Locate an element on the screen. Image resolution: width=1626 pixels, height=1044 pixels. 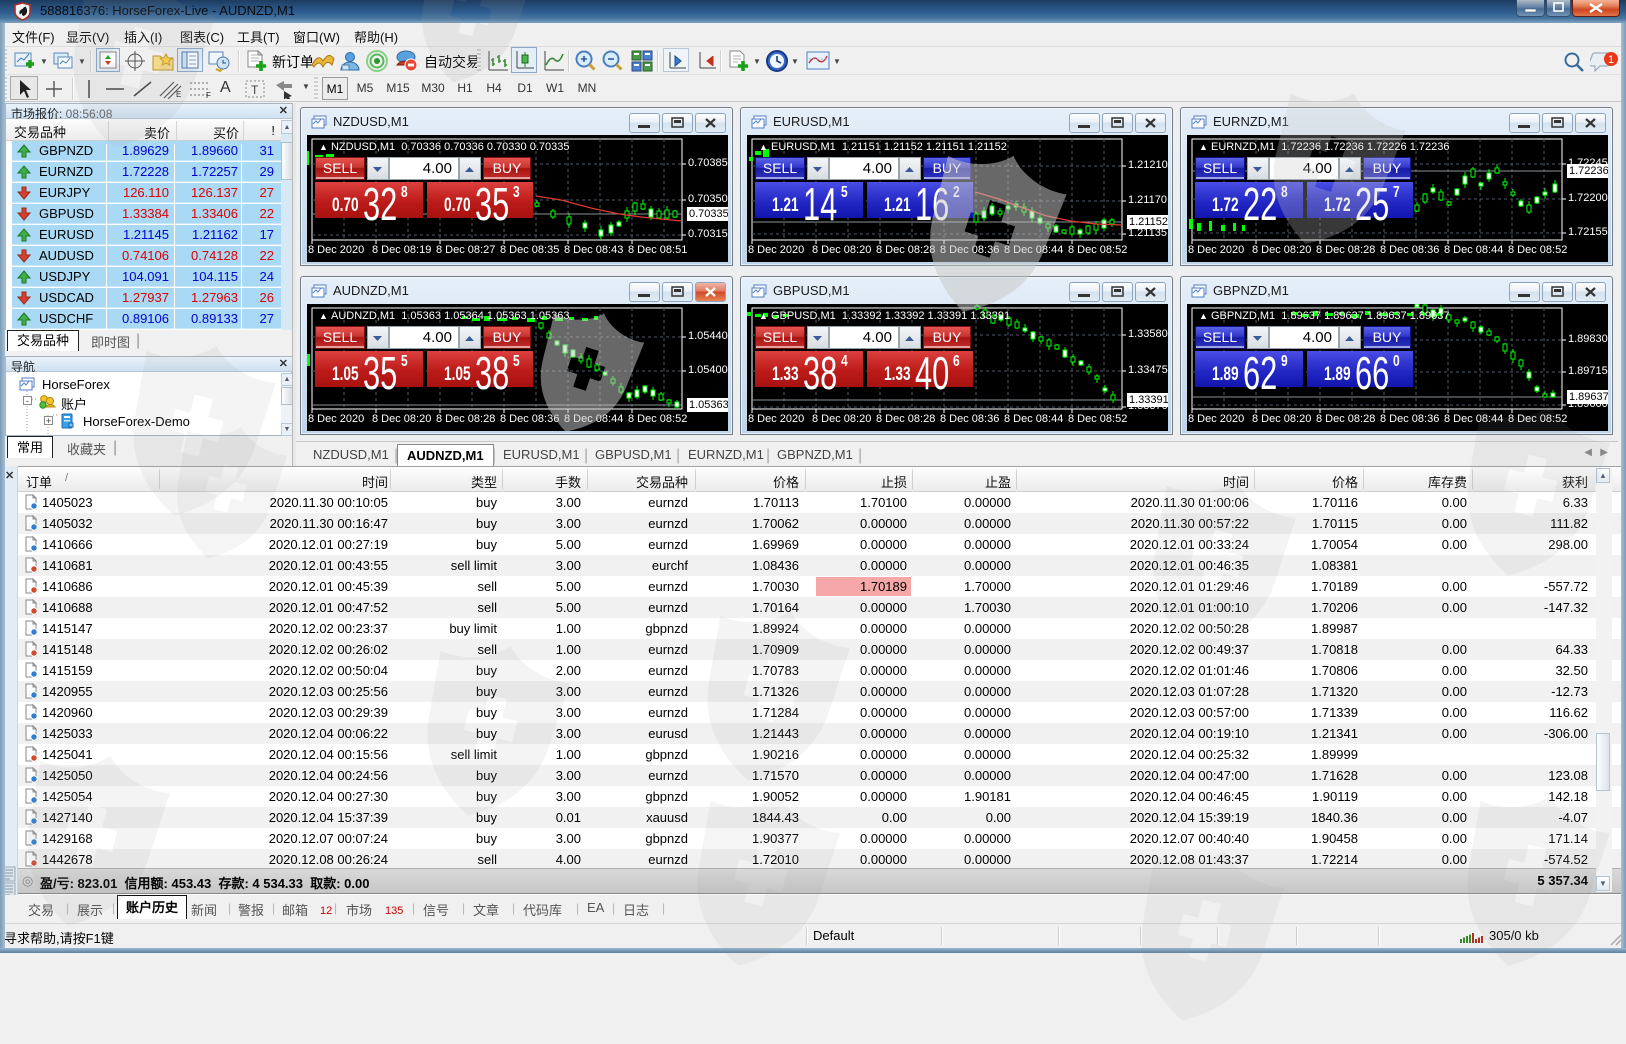
svg-text: 1 is located at coordinates (1611, 60).